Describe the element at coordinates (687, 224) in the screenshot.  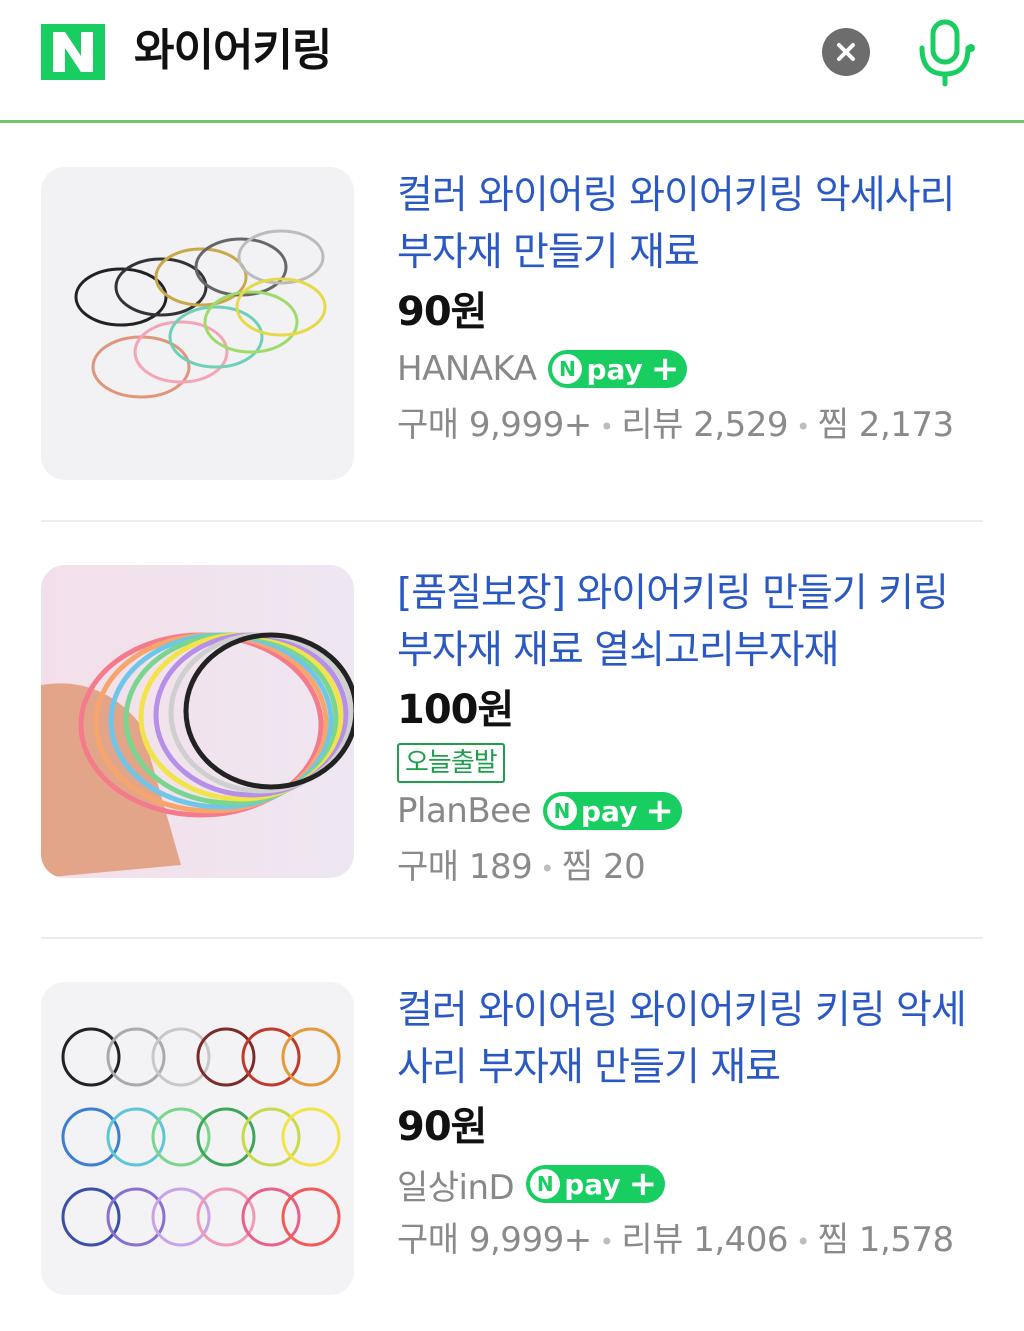
I see `product-title: 컬러 와이어링 와이어키링 악세사리 부자재 만들기 재료` at that location.